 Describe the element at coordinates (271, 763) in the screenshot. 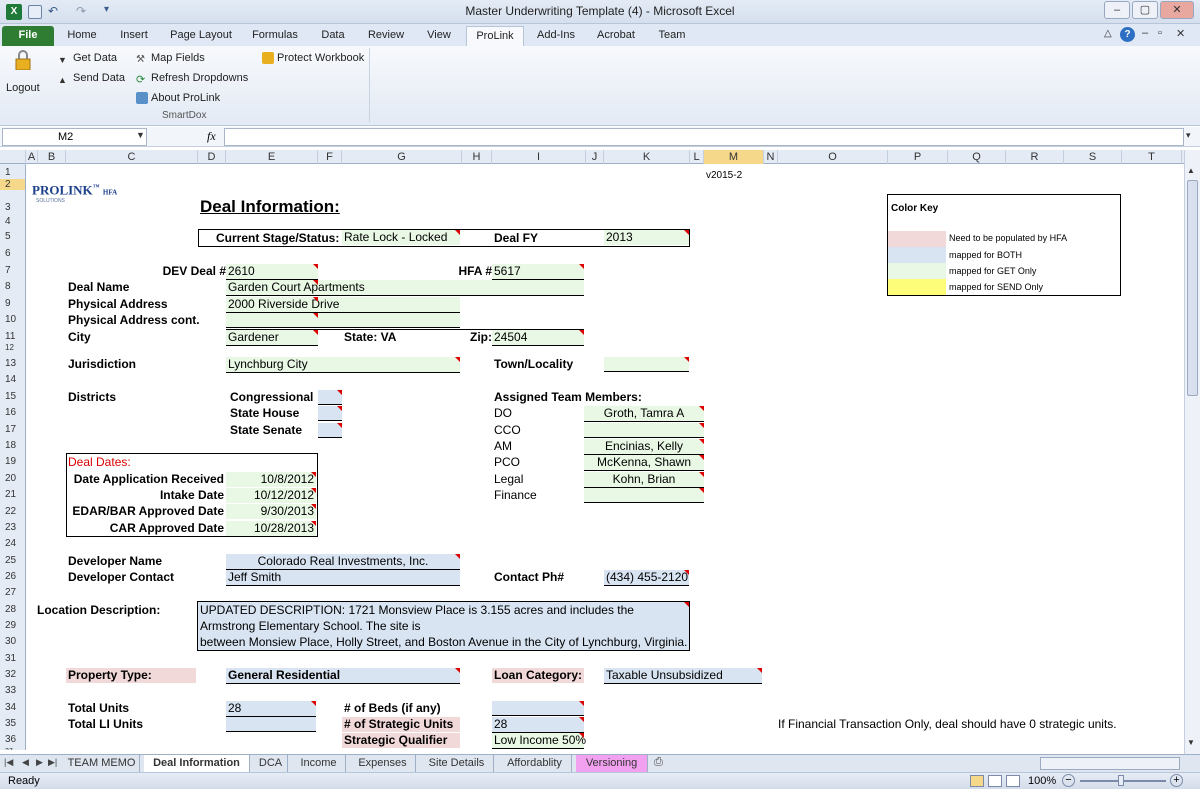

I see `sheet-tab-dca: DCA` at that location.